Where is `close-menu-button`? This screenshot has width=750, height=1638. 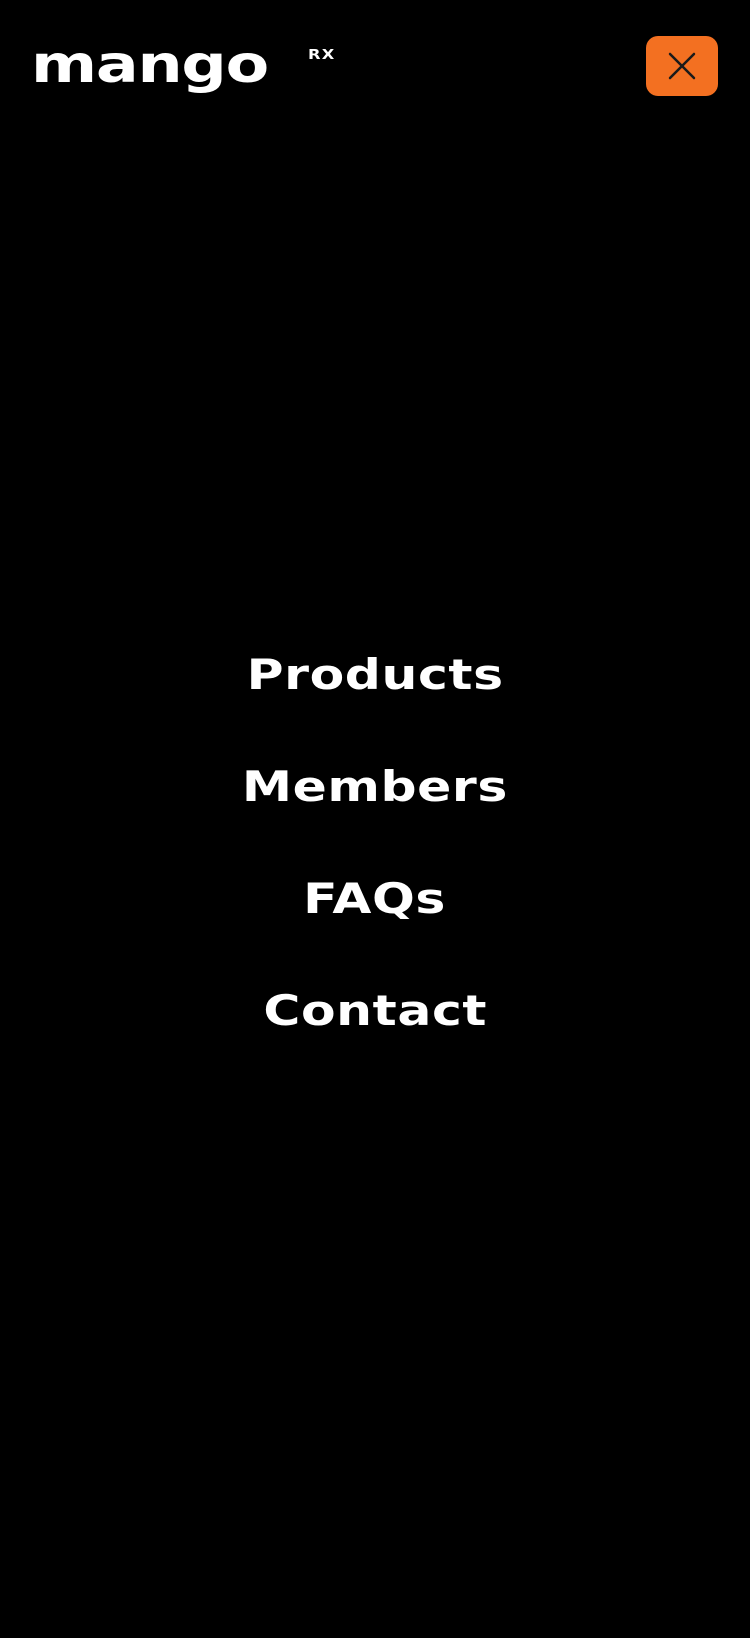 close-menu-button is located at coordinates (682, 66).